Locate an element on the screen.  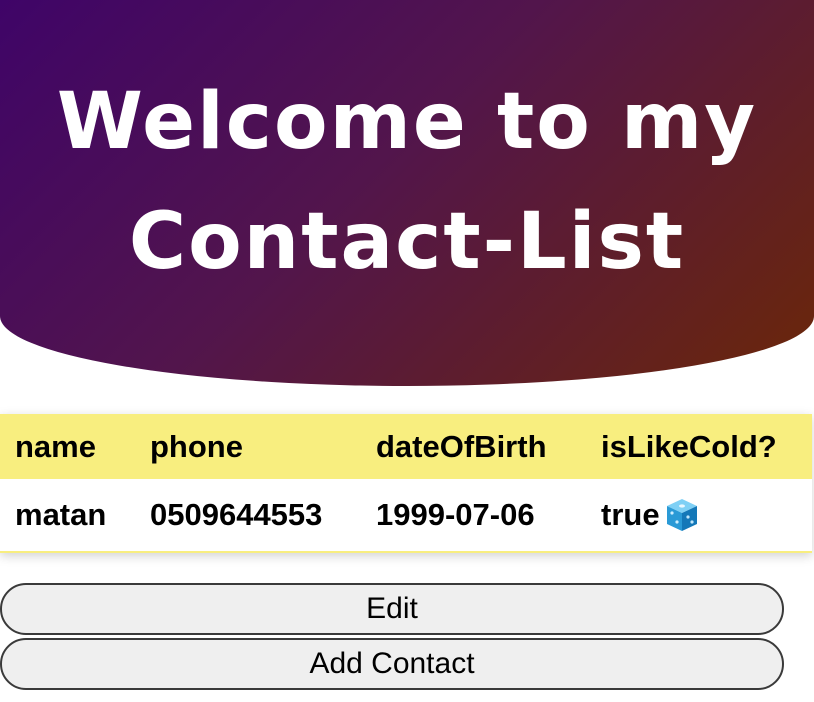
is-like-cold-value: true is located at coordinates (630, 514).